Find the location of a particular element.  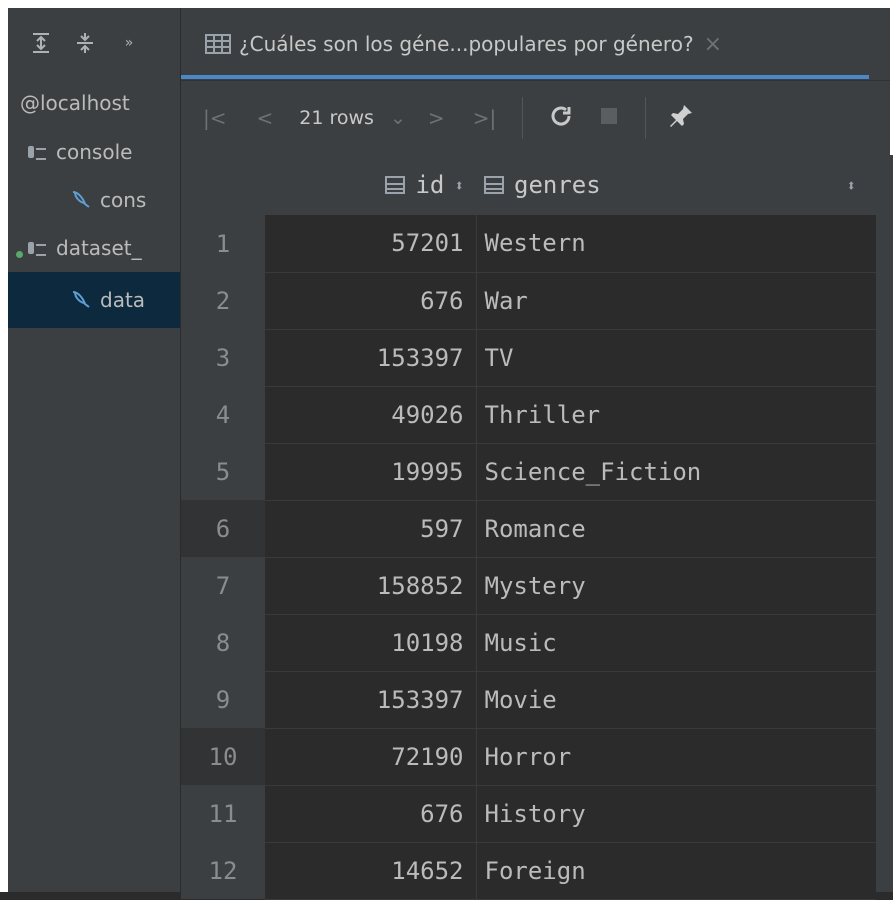

database-tree: @localhost console cons dataset_ data is located at coordinates (94, 203).